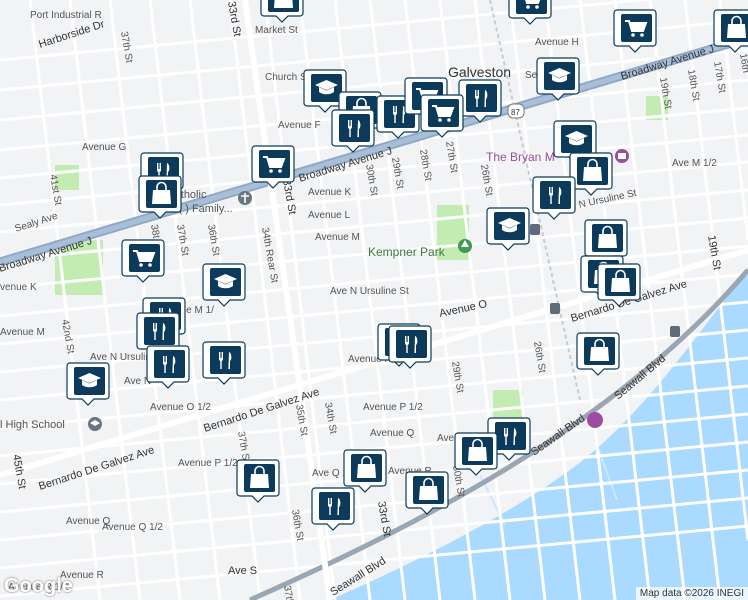 This screenshot has width=748, height=600. What do you see at coordinates (18, 287) in the screenshot?
I see `avenue-k-left-label: venue K` at bounding box center [18, 287].